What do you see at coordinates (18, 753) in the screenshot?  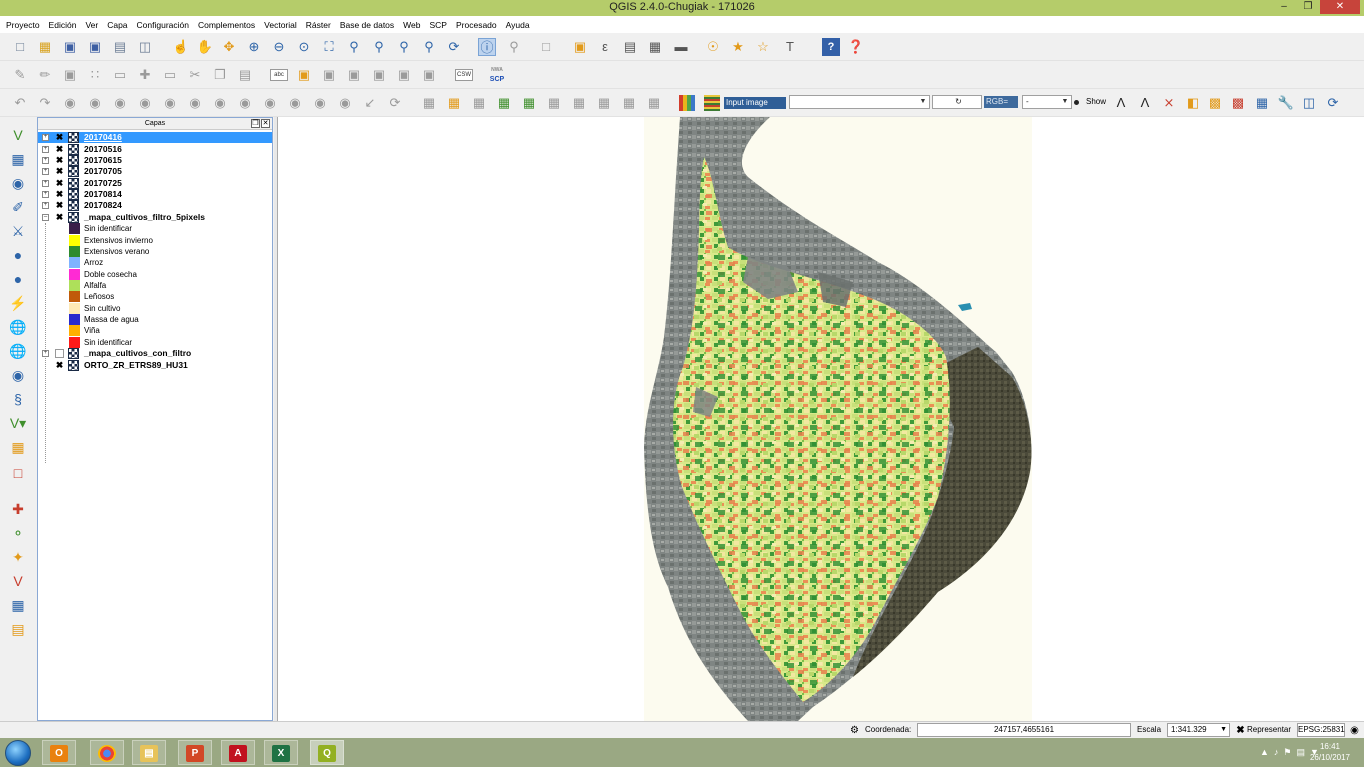 I see `start-button` at bounding box center [18, 753].